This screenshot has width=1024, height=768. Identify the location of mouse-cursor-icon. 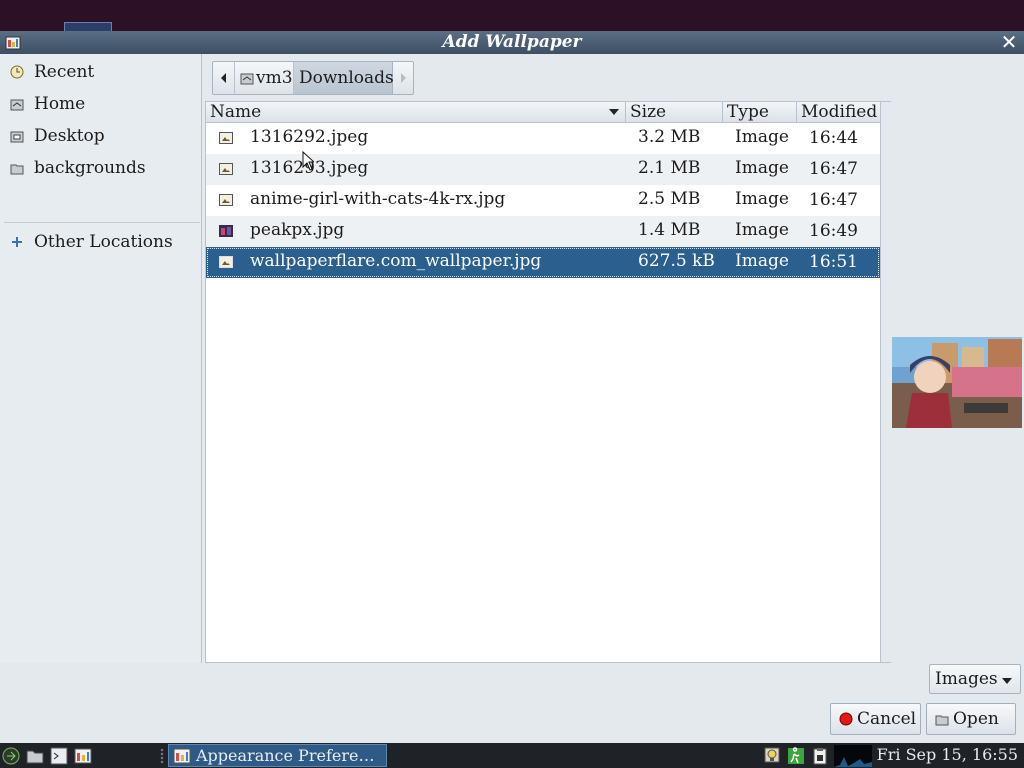
(308, 161).